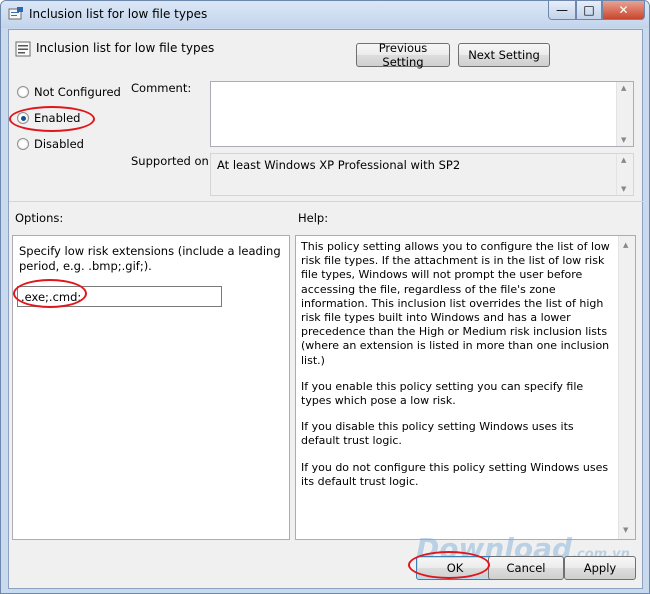  Describe the element at coordinates (57, 118) in the screenshot. I see `radio-enabled-label: Enabled` at that location.